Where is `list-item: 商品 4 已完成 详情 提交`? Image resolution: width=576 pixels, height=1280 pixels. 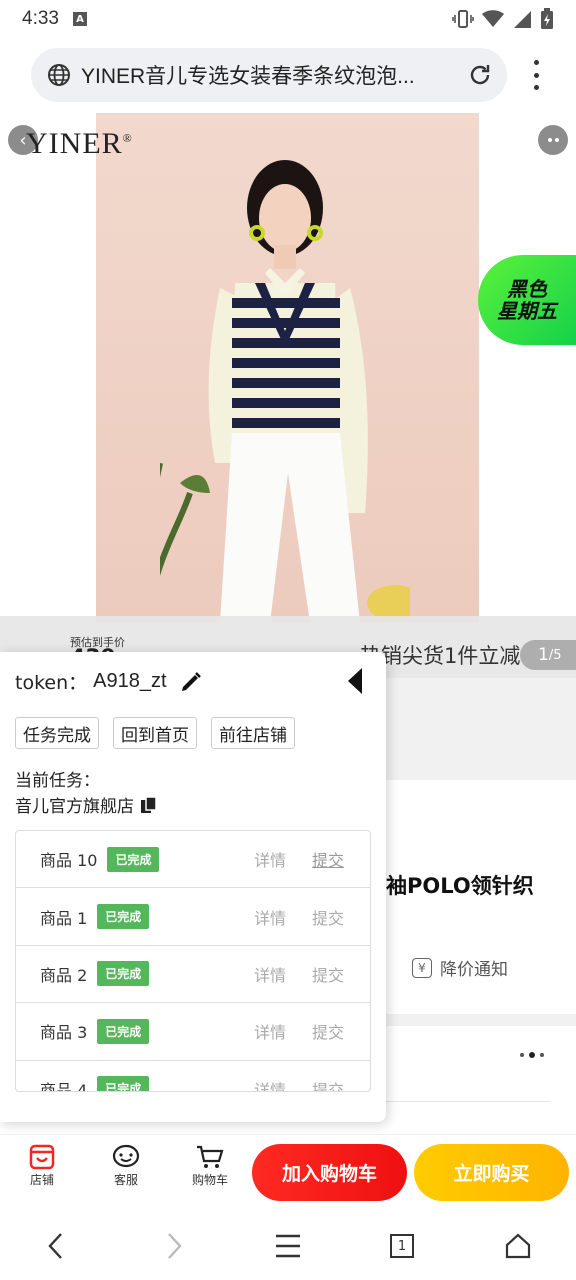
list-item: 商品 4 已完成 详情 提交 is located at coordinates (193, 1076).